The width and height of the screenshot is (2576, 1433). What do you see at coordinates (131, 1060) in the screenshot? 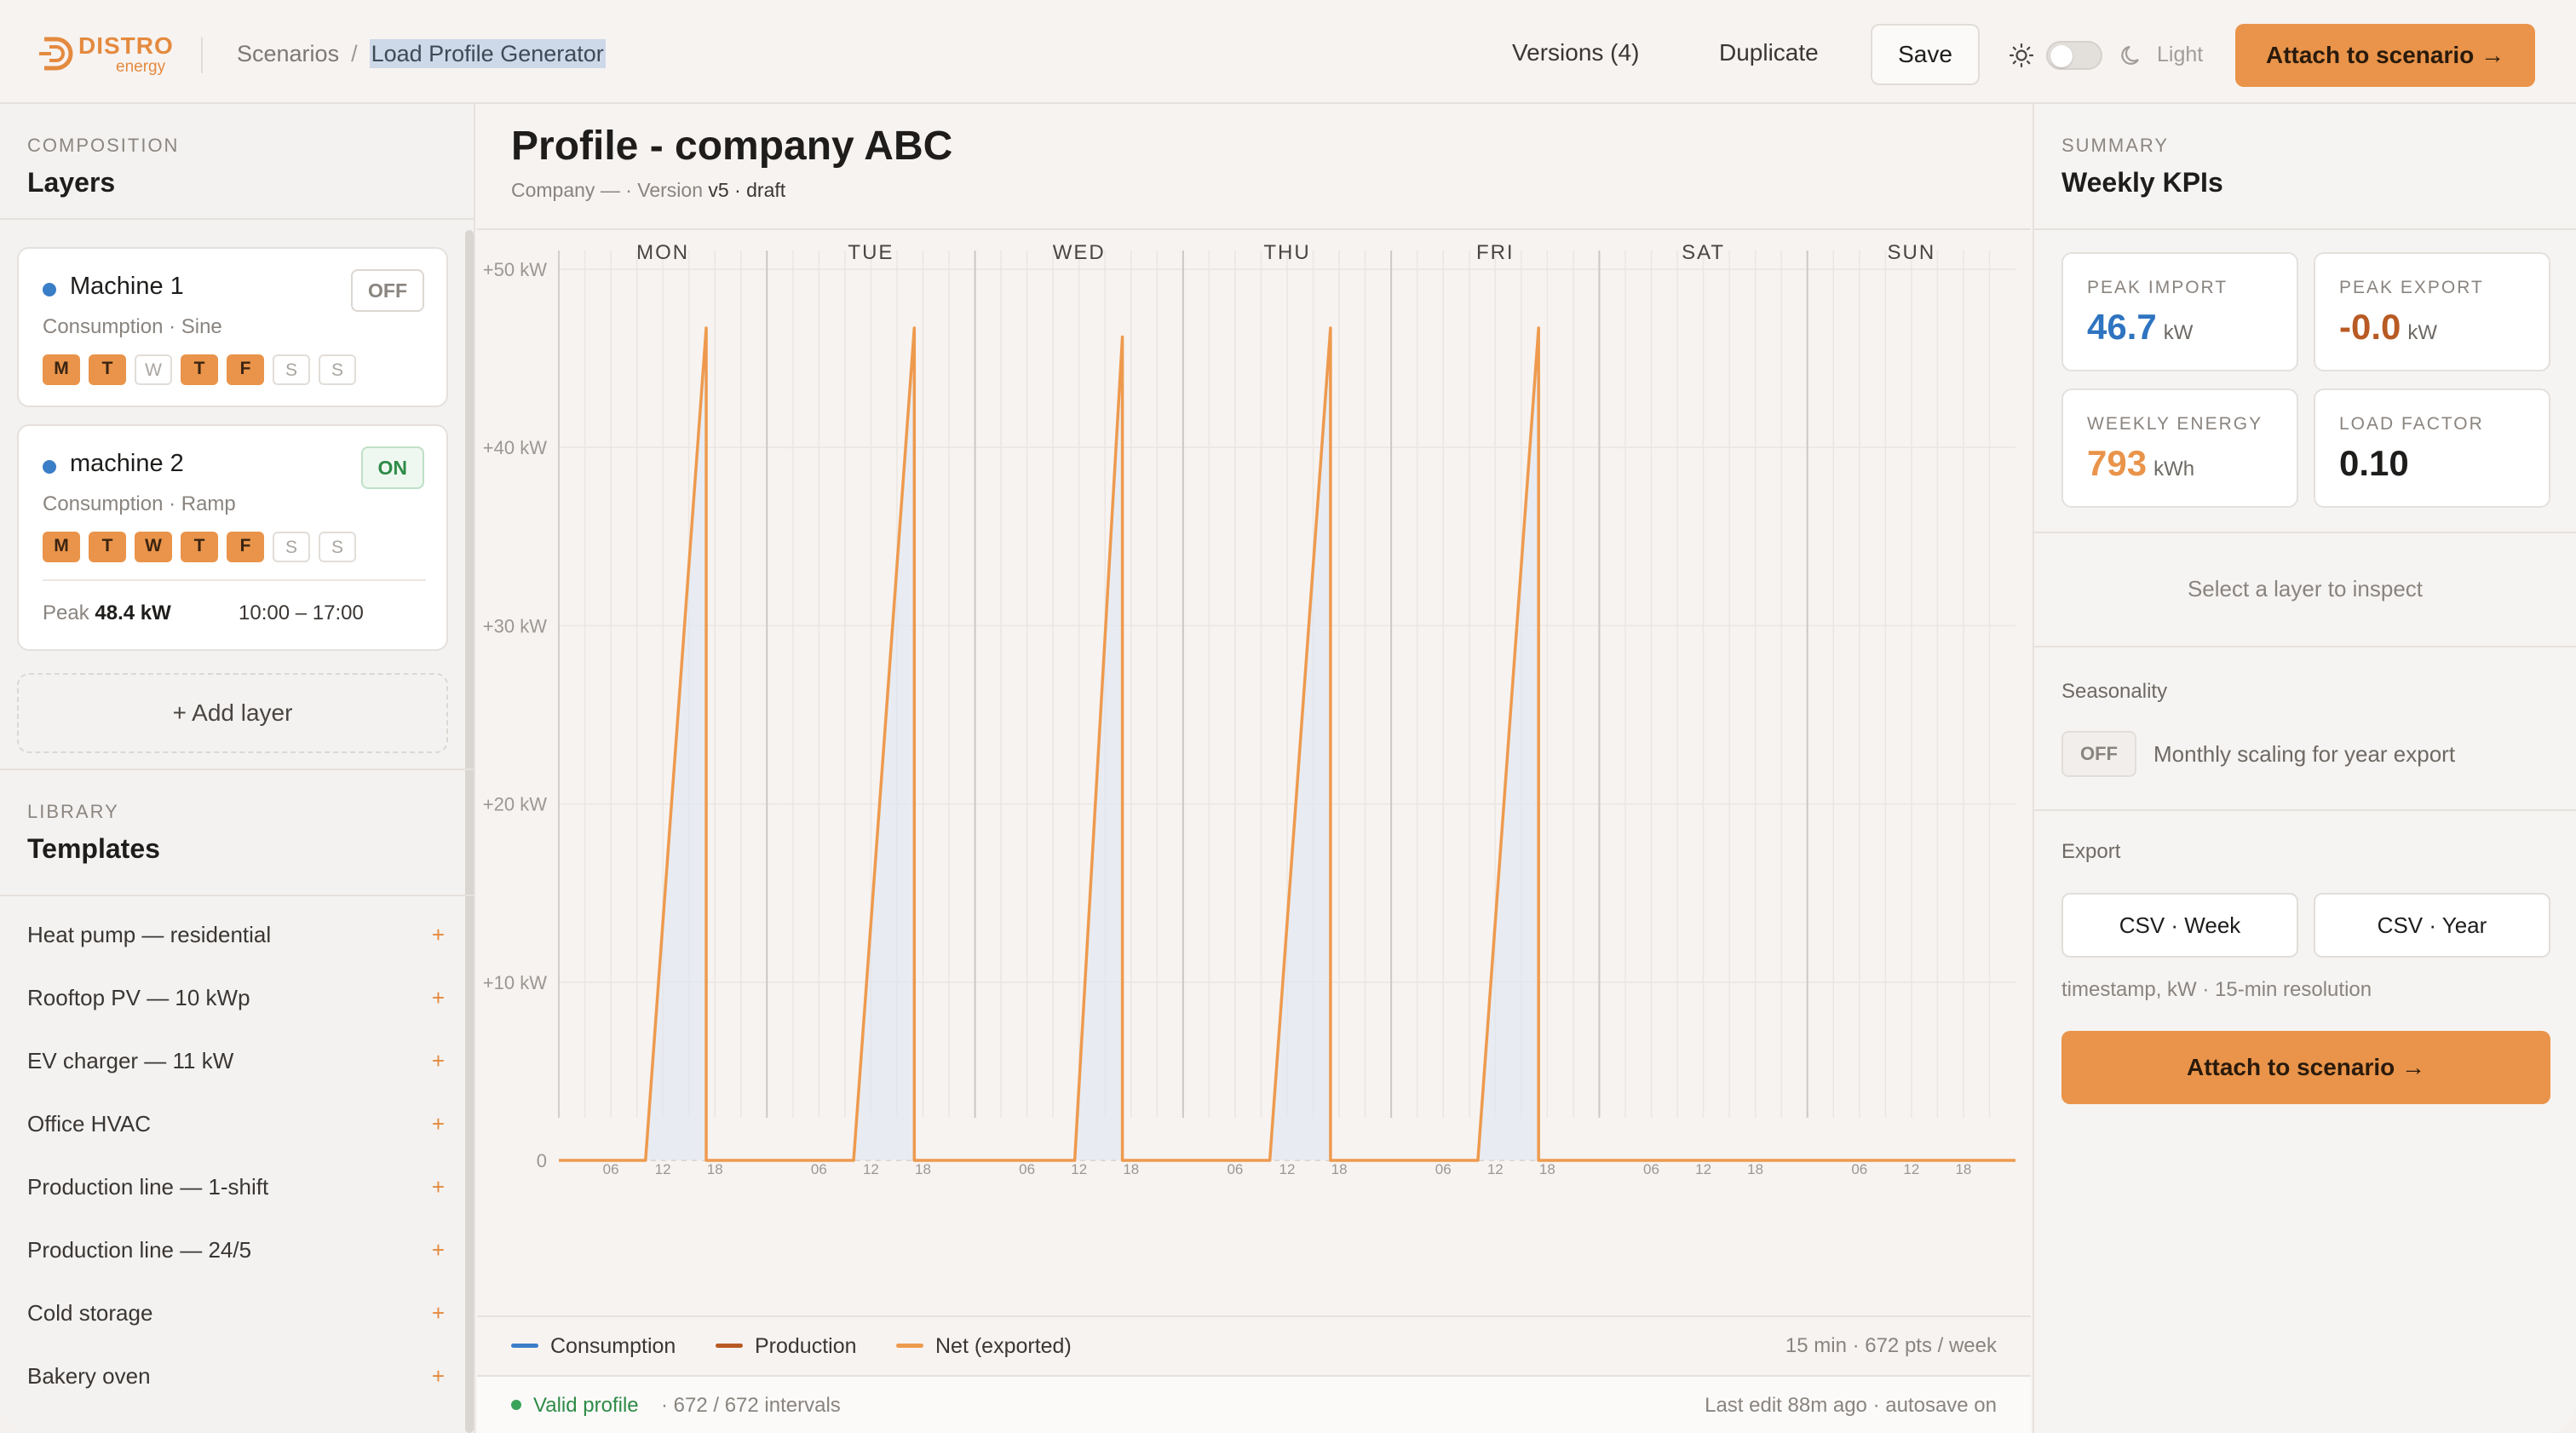
I see `template-label: EV charger — 11 kW` at bounding box center [131, 1060].